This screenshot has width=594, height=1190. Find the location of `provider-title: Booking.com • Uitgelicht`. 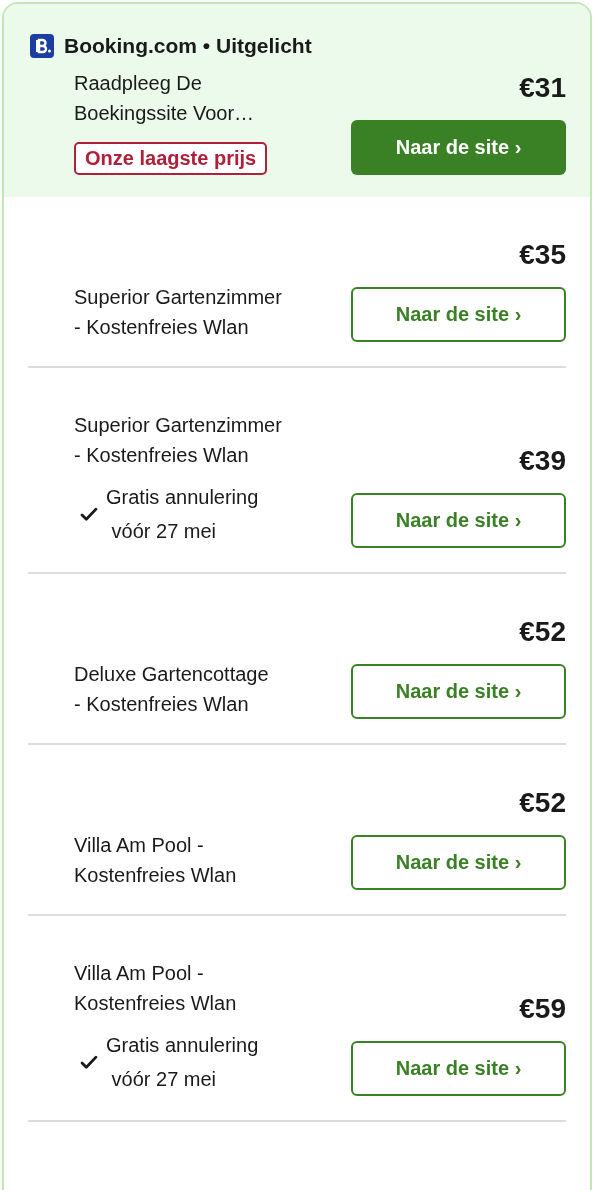

provider-title: Booking.com • Uitgelicht is located at coordinates (188, 46).